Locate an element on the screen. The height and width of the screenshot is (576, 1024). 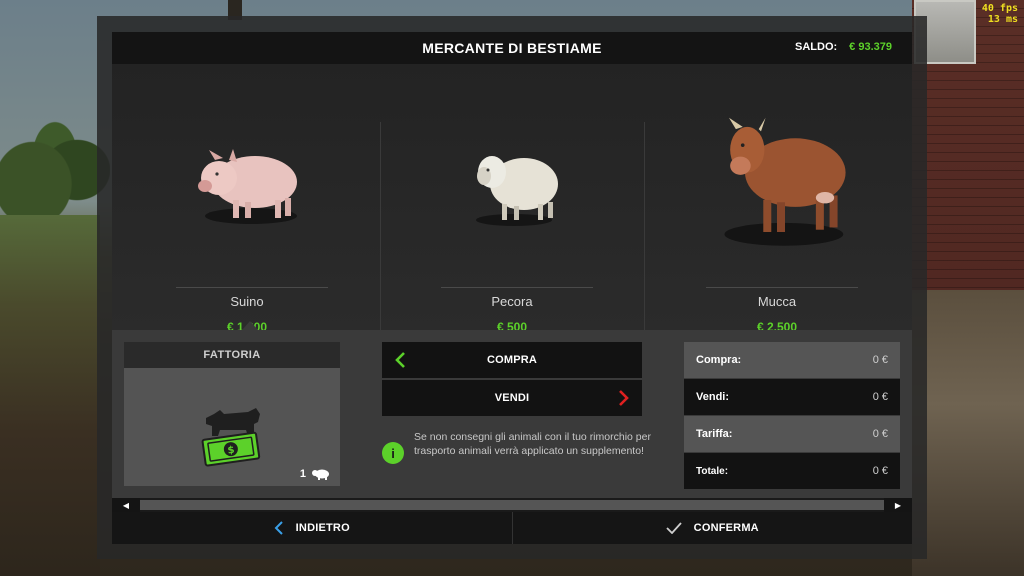
buy-button: COMPRA is located at coordinates (512, 360).